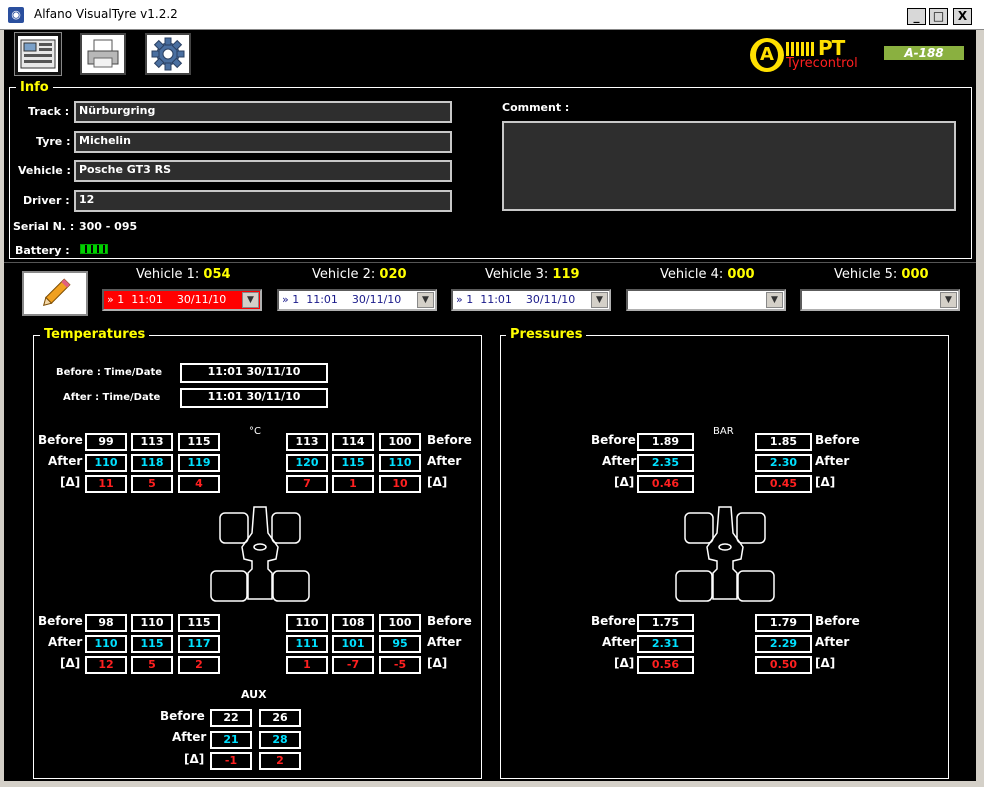 The width and height of the screenshot is (984, 787). Describe the element at coordinates (546, 334) in the screenshot. I see `pressures-title: Pressures` at that location.